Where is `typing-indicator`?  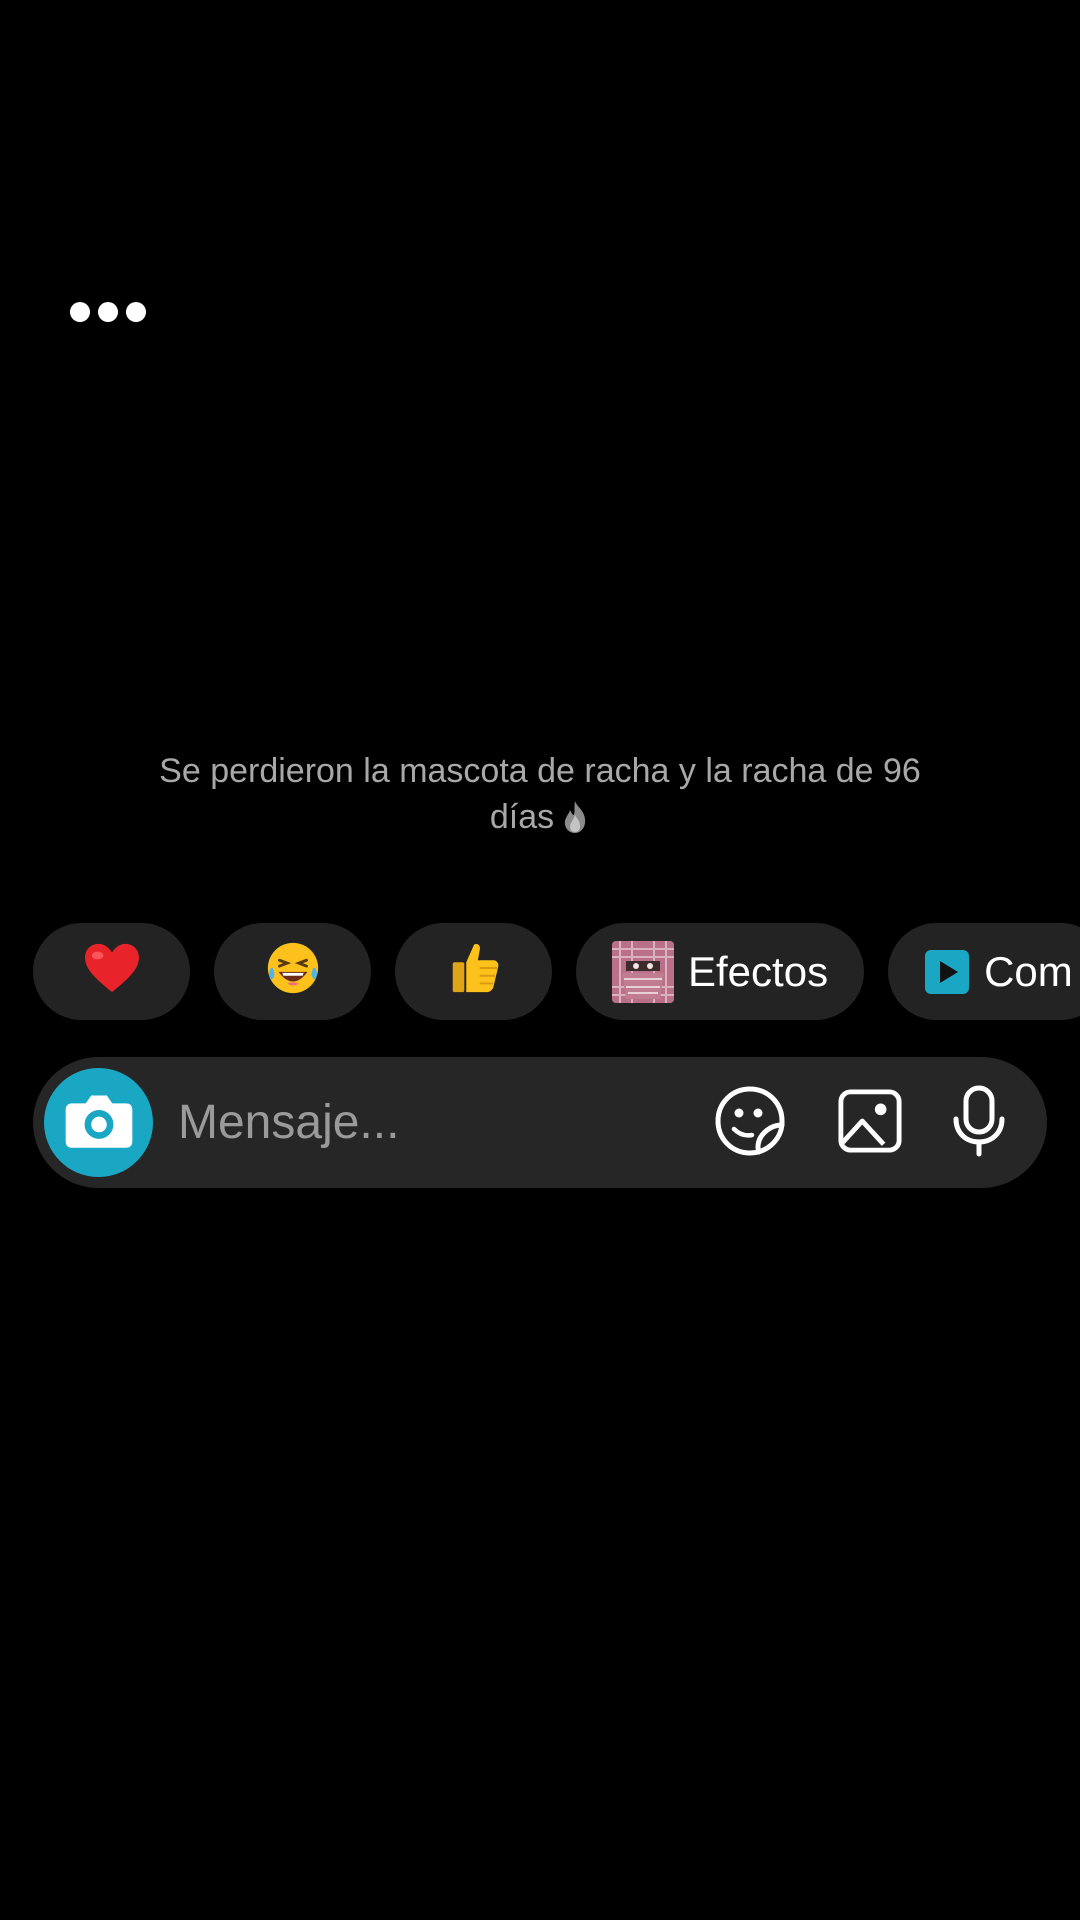
typing-indicator is located at coordinates (108, 312).